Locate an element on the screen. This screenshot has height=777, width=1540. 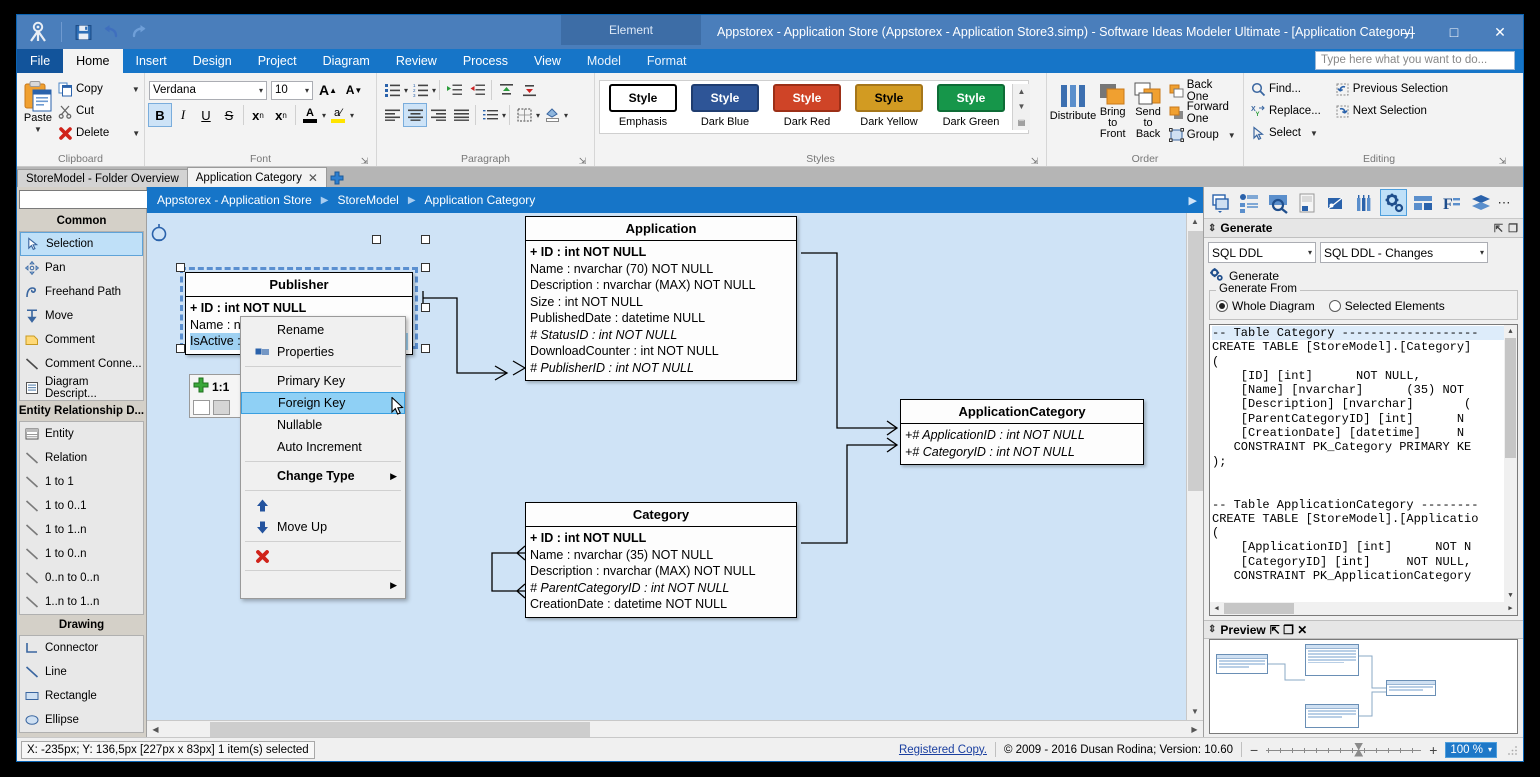
select-button: Select ▼ is located at coordinates (1286, 133).